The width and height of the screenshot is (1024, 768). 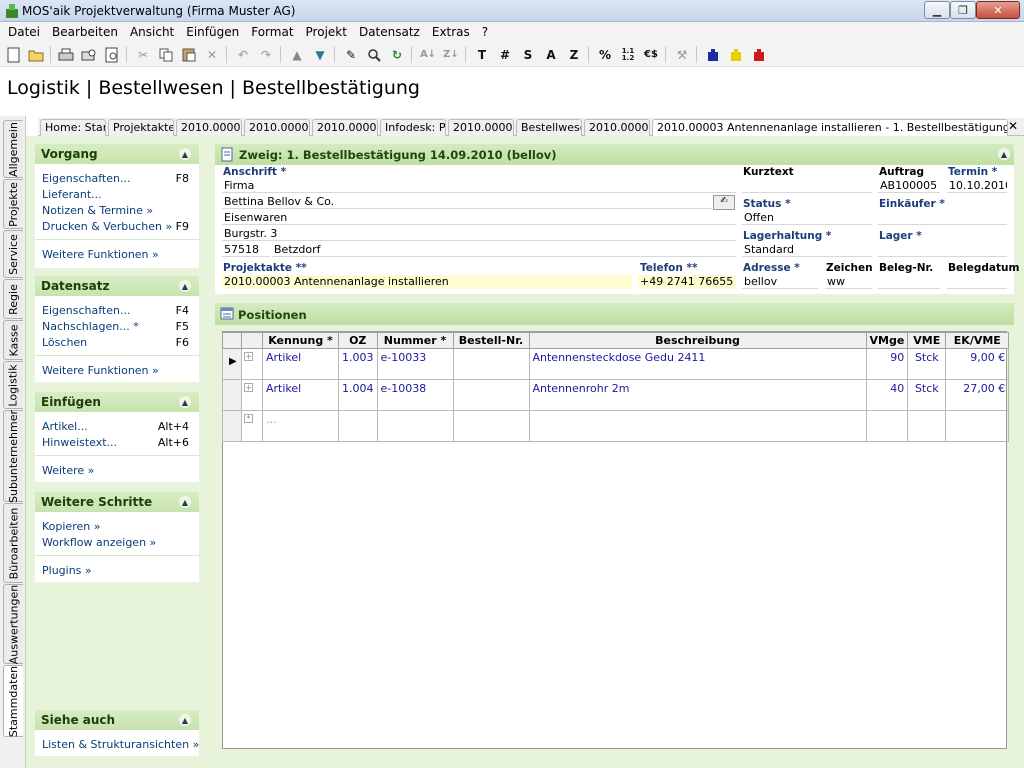 What do you see at coordinates (505, 54) in the screenshot?
I see `format-hash-icon: #` at bounding box center [505, 54].